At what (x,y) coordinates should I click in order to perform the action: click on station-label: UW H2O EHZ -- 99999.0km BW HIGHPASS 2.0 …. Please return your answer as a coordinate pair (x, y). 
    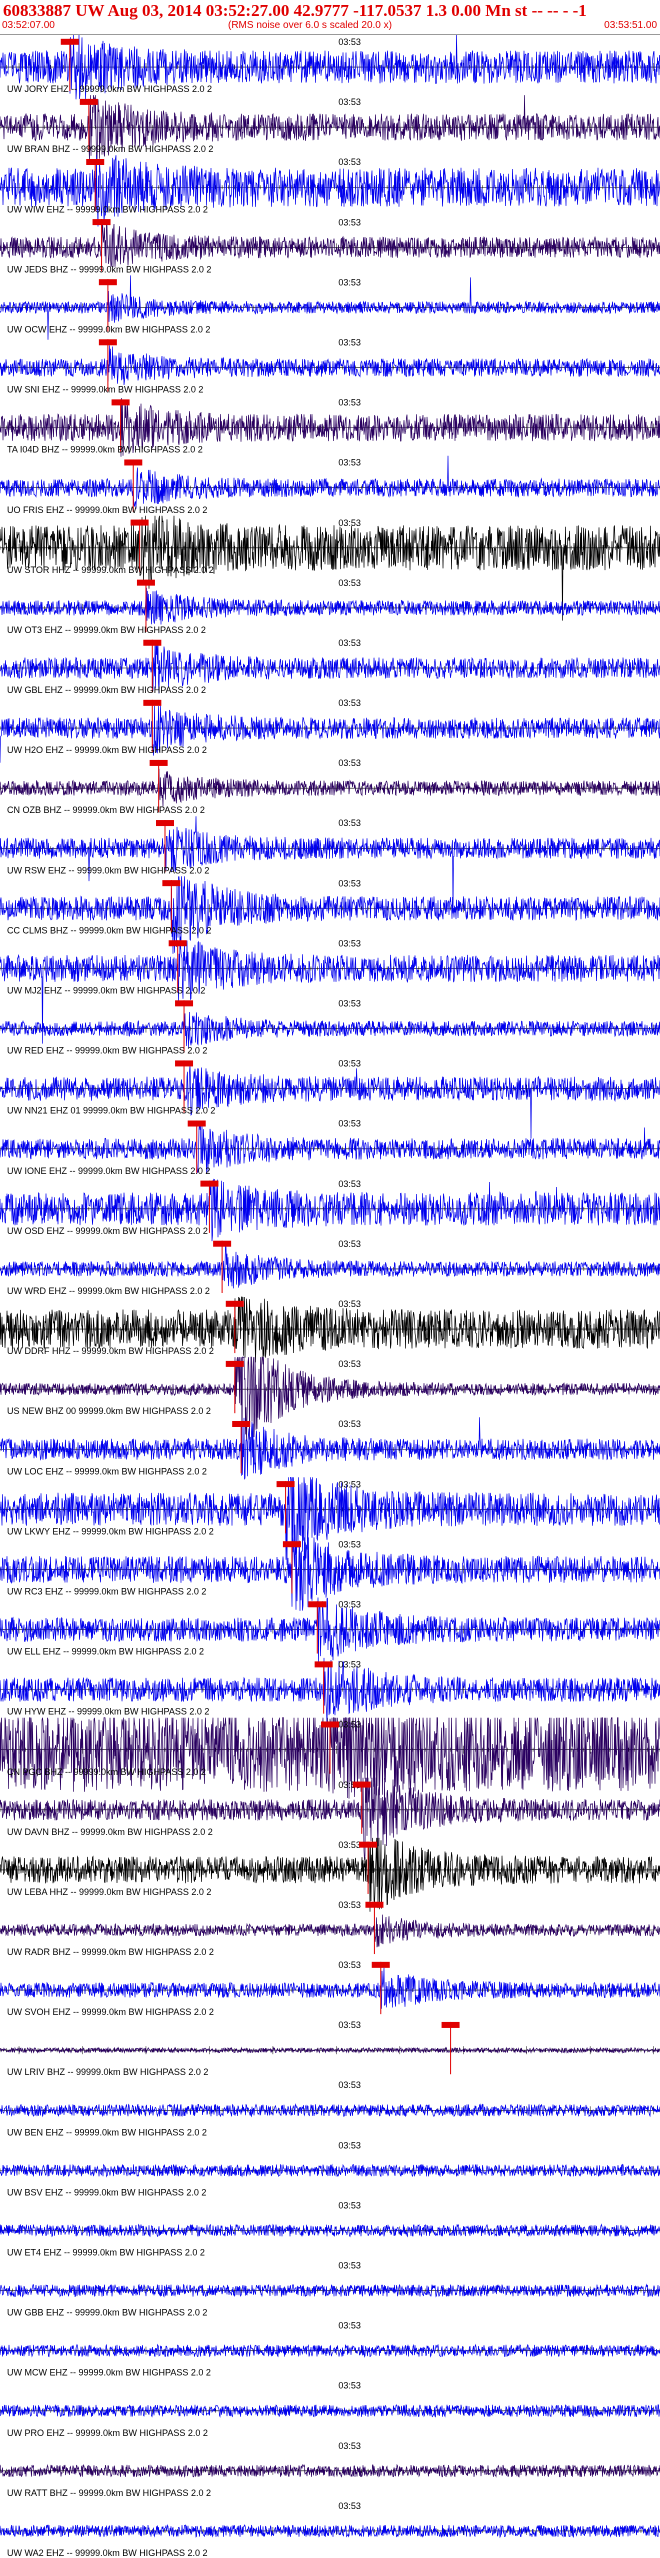
    Looking at the image, I should click on (107, 750).